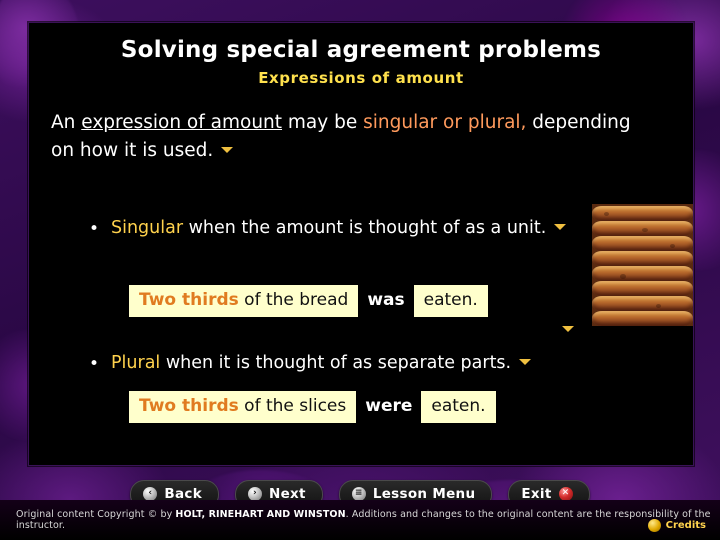  I want to click on example-subject-clause-singular: Two thirds of the bread, so click(244, 301).